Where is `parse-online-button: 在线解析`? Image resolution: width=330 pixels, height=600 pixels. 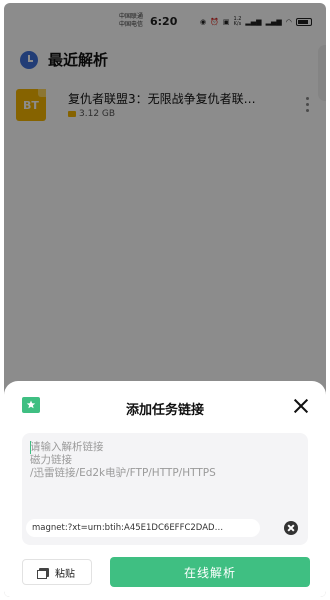
parse-online-button: 在线解析 is located at coordinates (210, 572).